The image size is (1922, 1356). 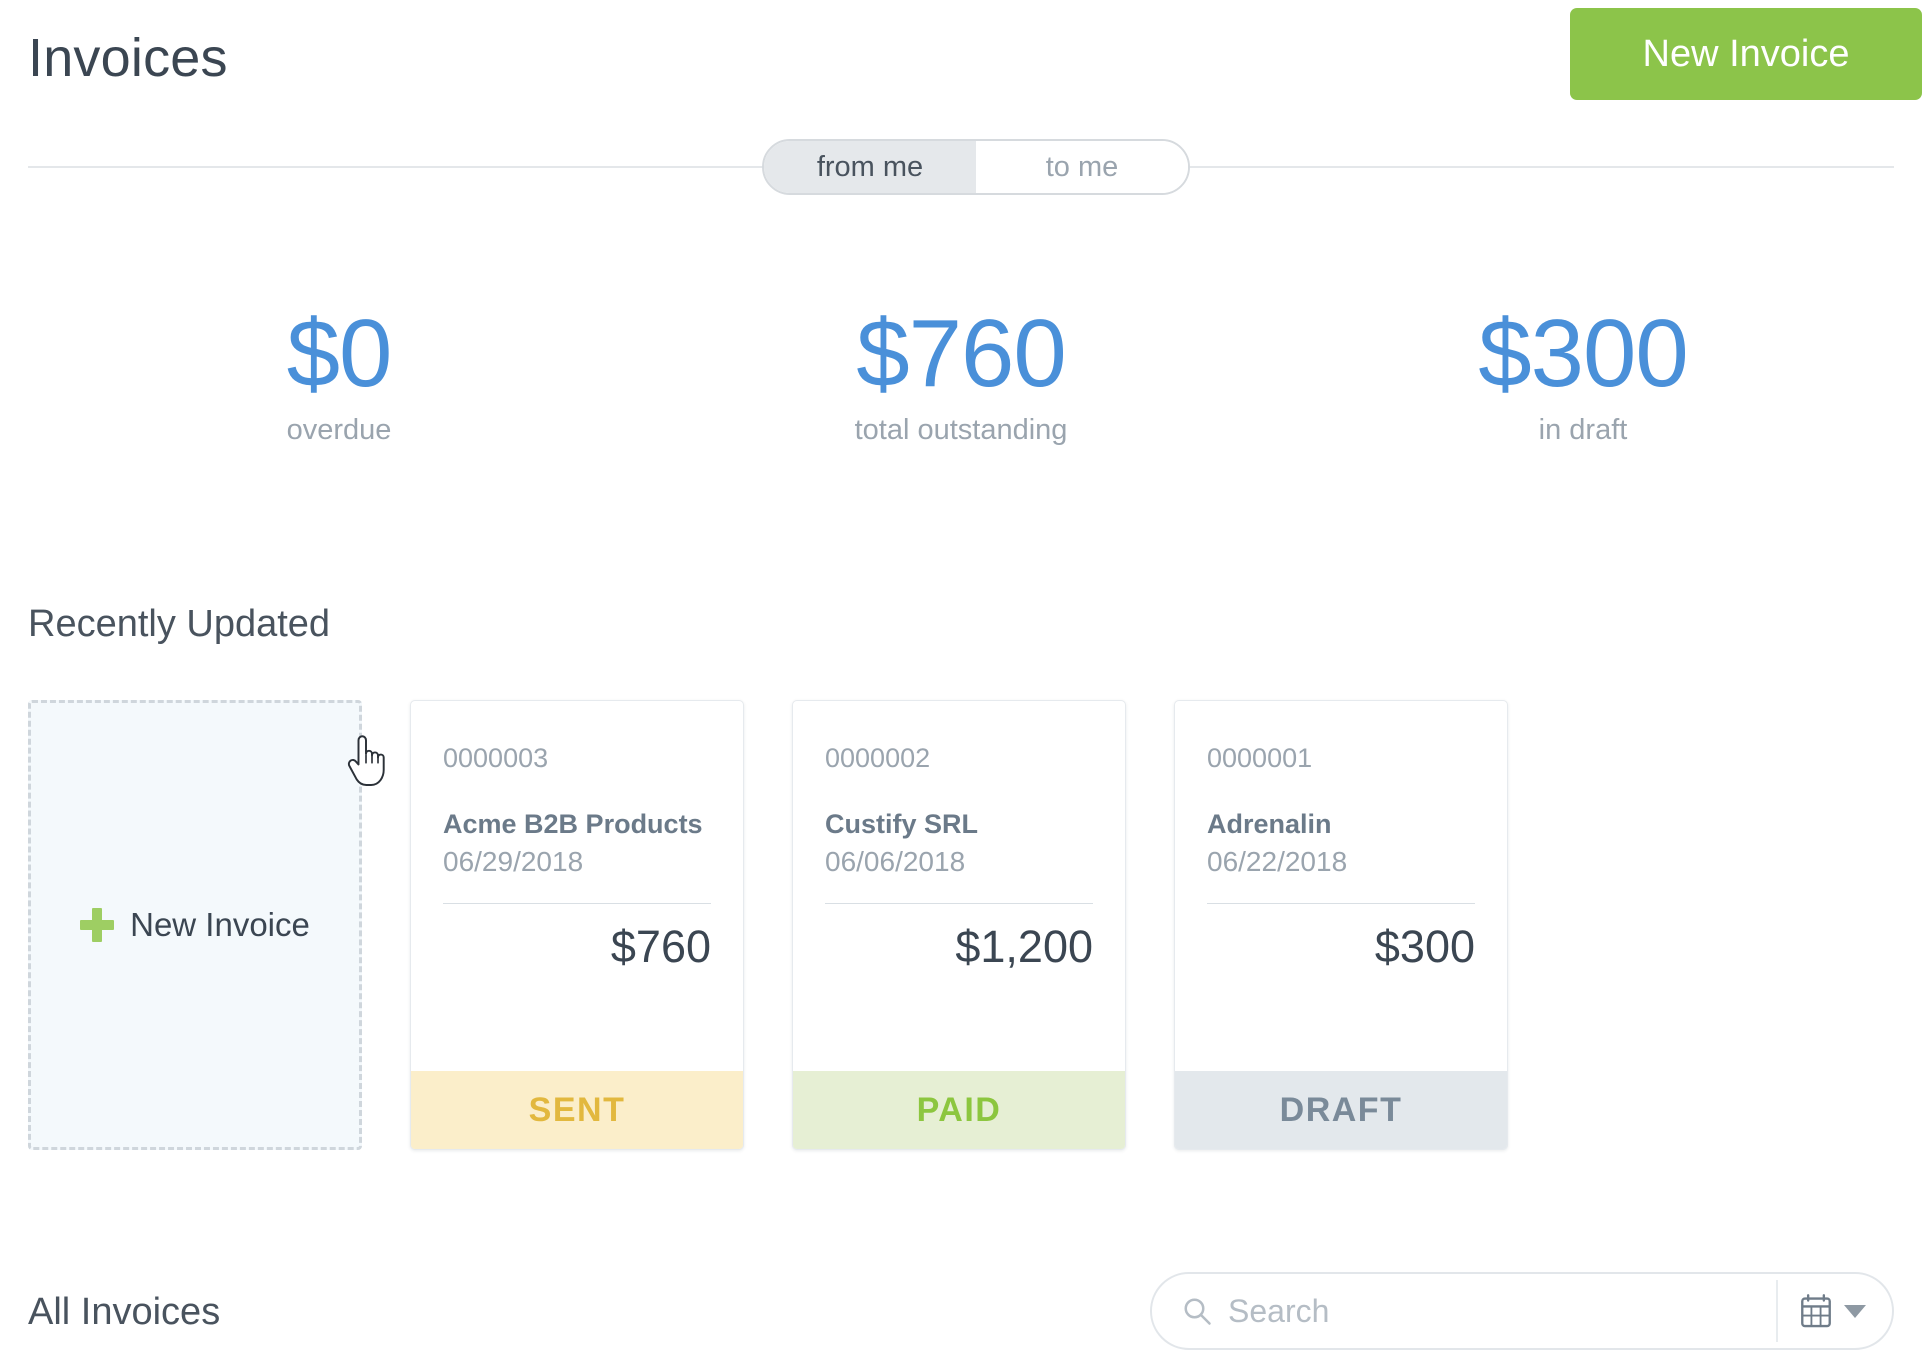 What do you see at coordinates (1024, 946) in the screenshot?
I see `invoice-amount: $1,200` at bounding box center [1024, 946].